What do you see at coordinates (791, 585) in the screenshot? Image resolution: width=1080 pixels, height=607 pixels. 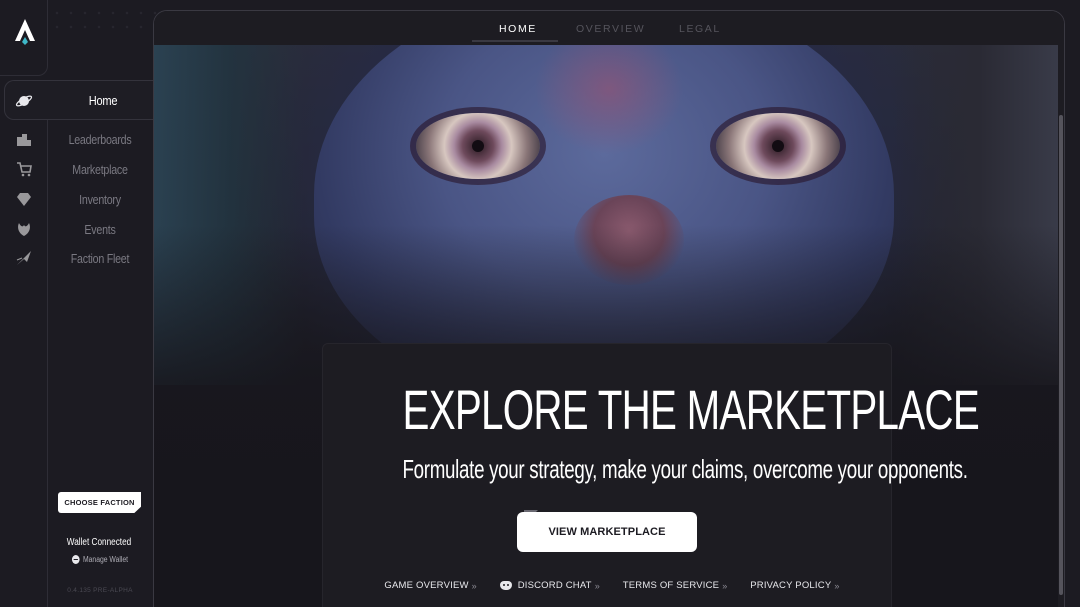 I see `link-label: PRIVACY POLICY` at bounding box center [791, 585].